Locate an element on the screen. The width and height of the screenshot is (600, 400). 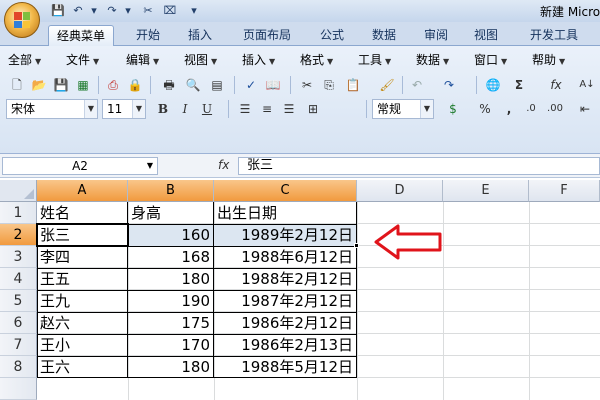
column-header-b: B is located at coordinates (171, 191).